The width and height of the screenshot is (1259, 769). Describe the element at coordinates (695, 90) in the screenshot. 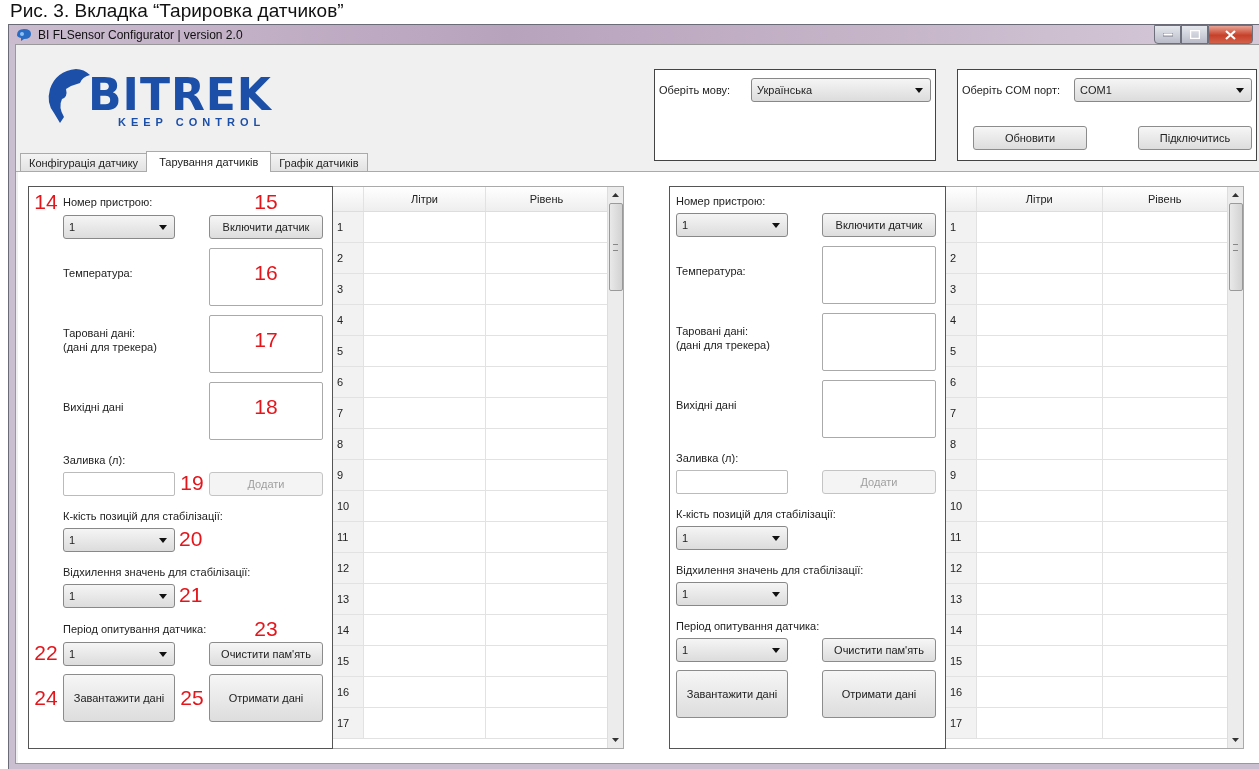

I see `language-label: Оберіть мову:` at that location.